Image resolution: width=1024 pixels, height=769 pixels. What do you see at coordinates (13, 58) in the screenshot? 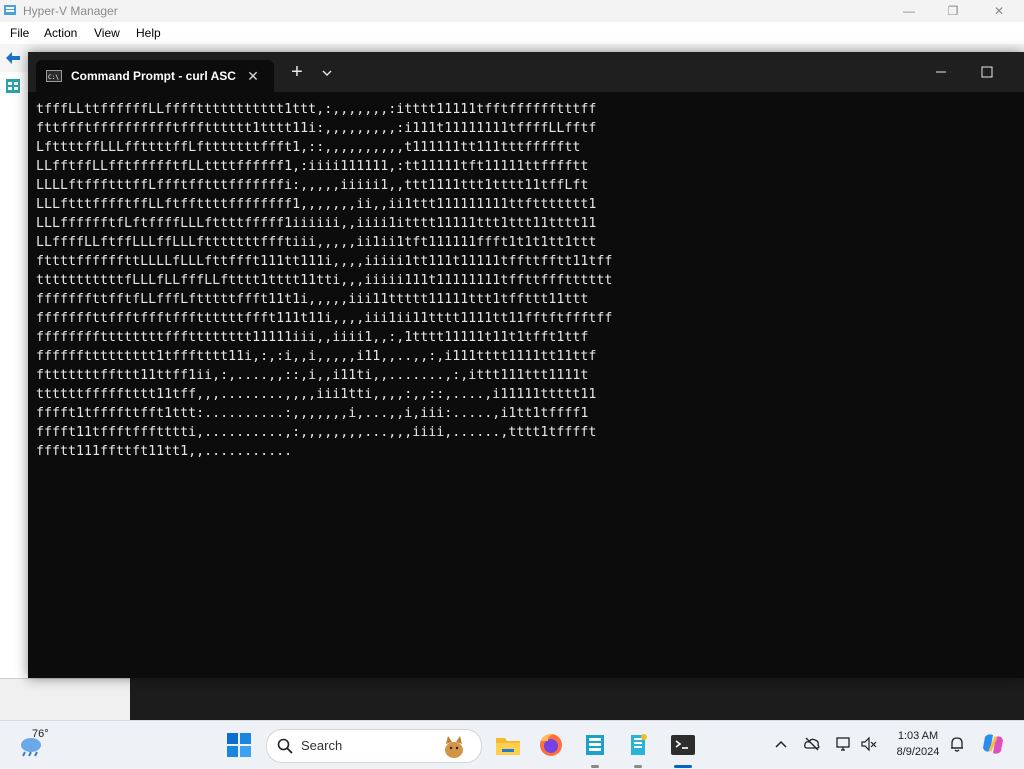
I see `back-arrow-icon` at bounding box center [13, 58].